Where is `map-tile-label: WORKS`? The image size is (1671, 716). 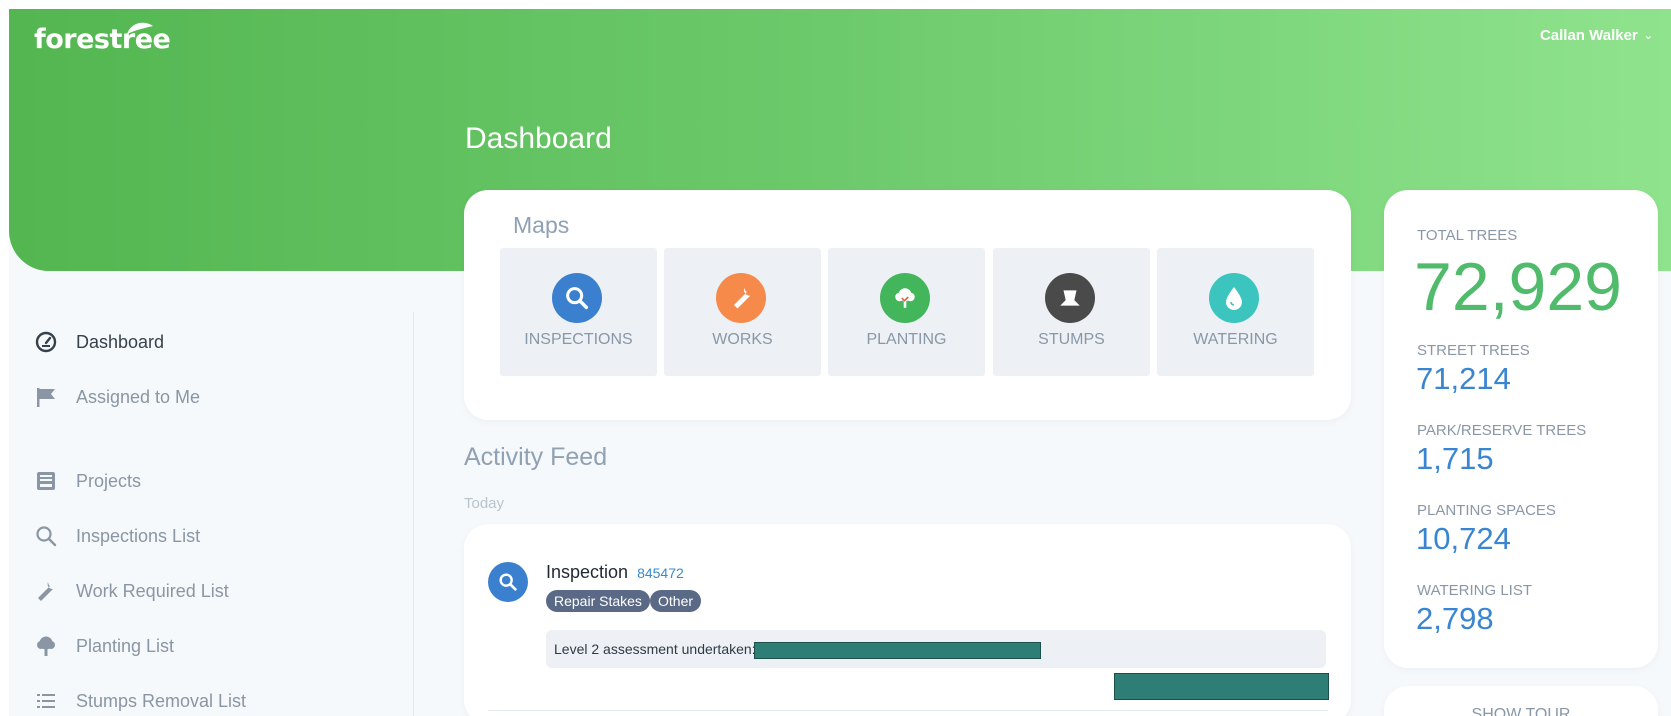 map-tile-label: WORKS is located at coordinates (742, 339).